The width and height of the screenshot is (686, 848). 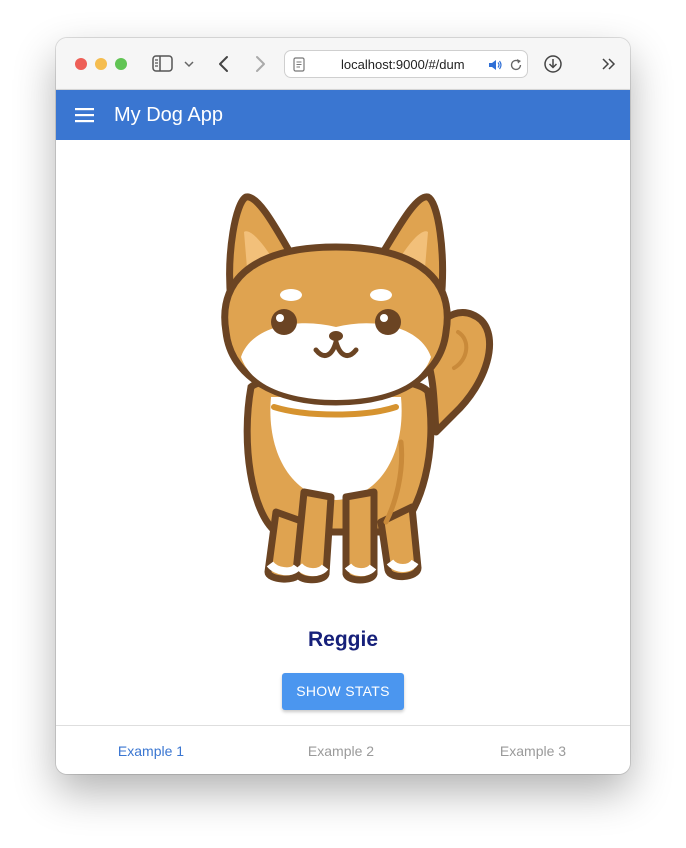 I want to click on speaker-icon, so click(x=495, y=65).